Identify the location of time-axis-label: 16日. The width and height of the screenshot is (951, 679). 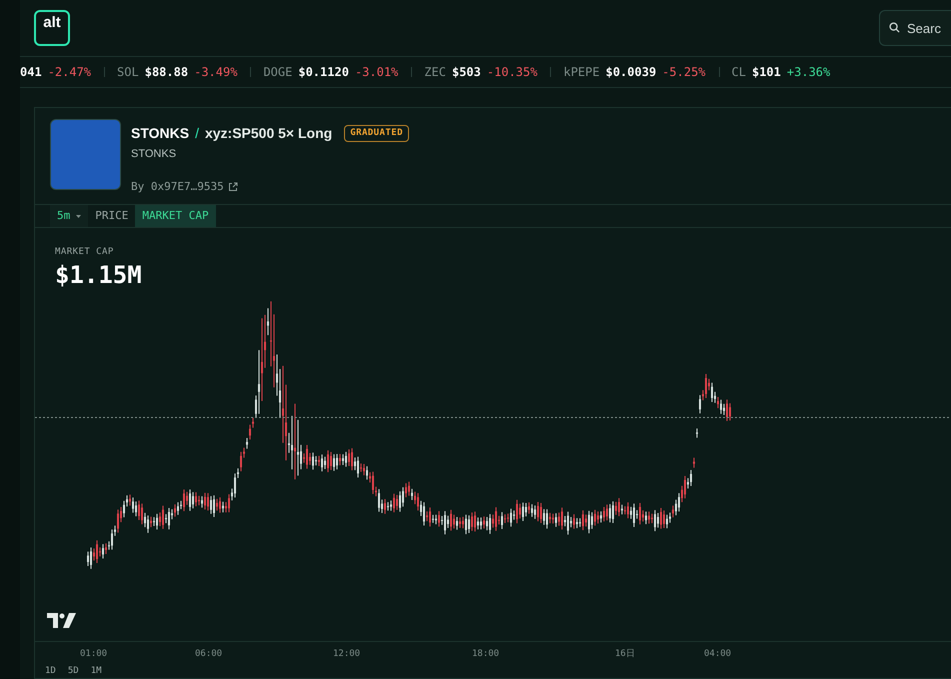
(625, 654).